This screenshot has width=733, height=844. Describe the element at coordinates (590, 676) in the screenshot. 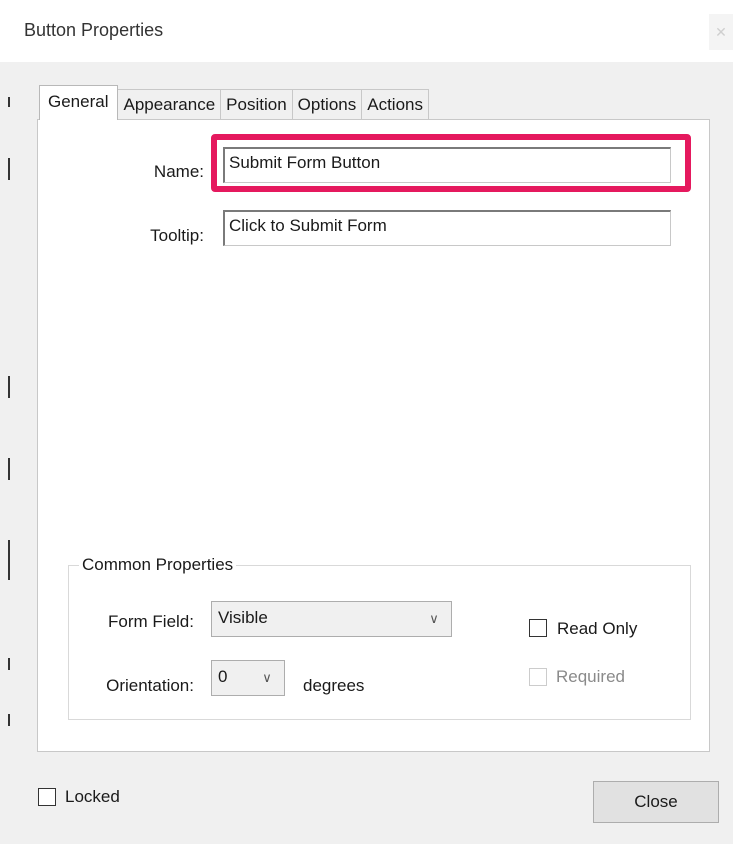

I see `required-label: Required` at that location.